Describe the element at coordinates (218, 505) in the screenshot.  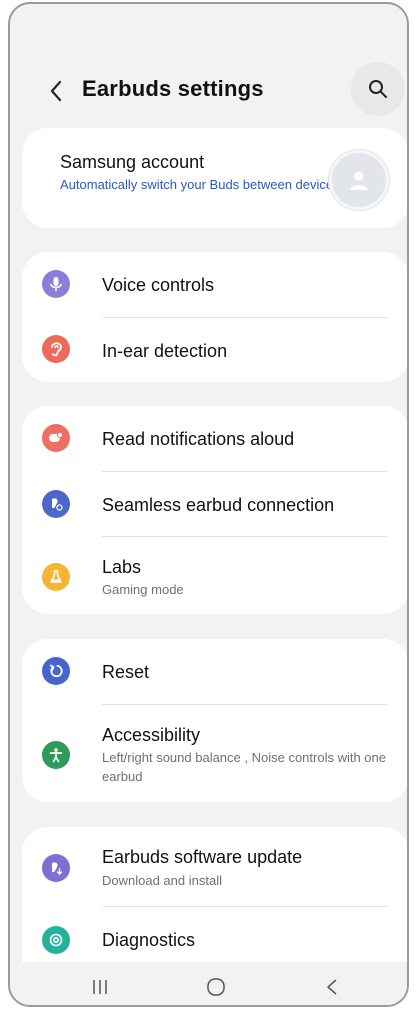
I see `seamless-connection-label: Seamless earbud connection` at that location.